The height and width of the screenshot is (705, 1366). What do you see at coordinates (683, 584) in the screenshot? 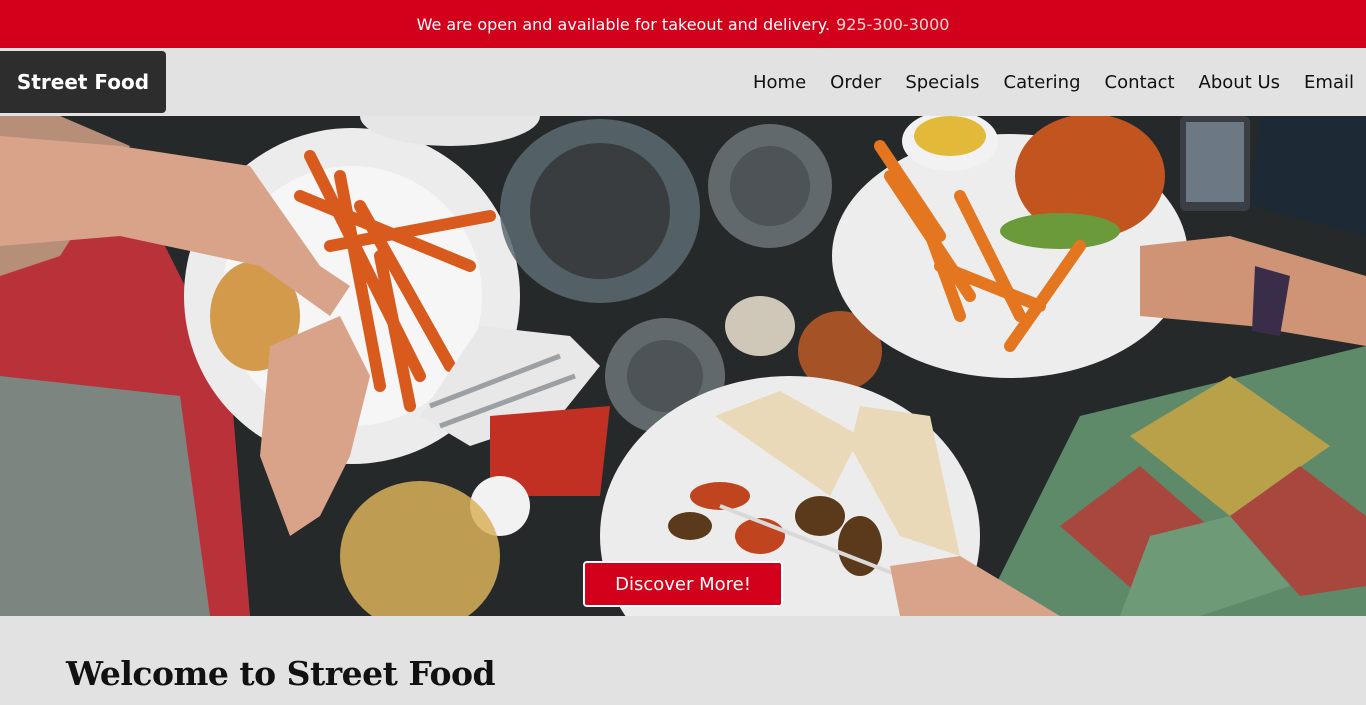
I see `discover-more-button: Discover More!` at bounding box center [683, 584].